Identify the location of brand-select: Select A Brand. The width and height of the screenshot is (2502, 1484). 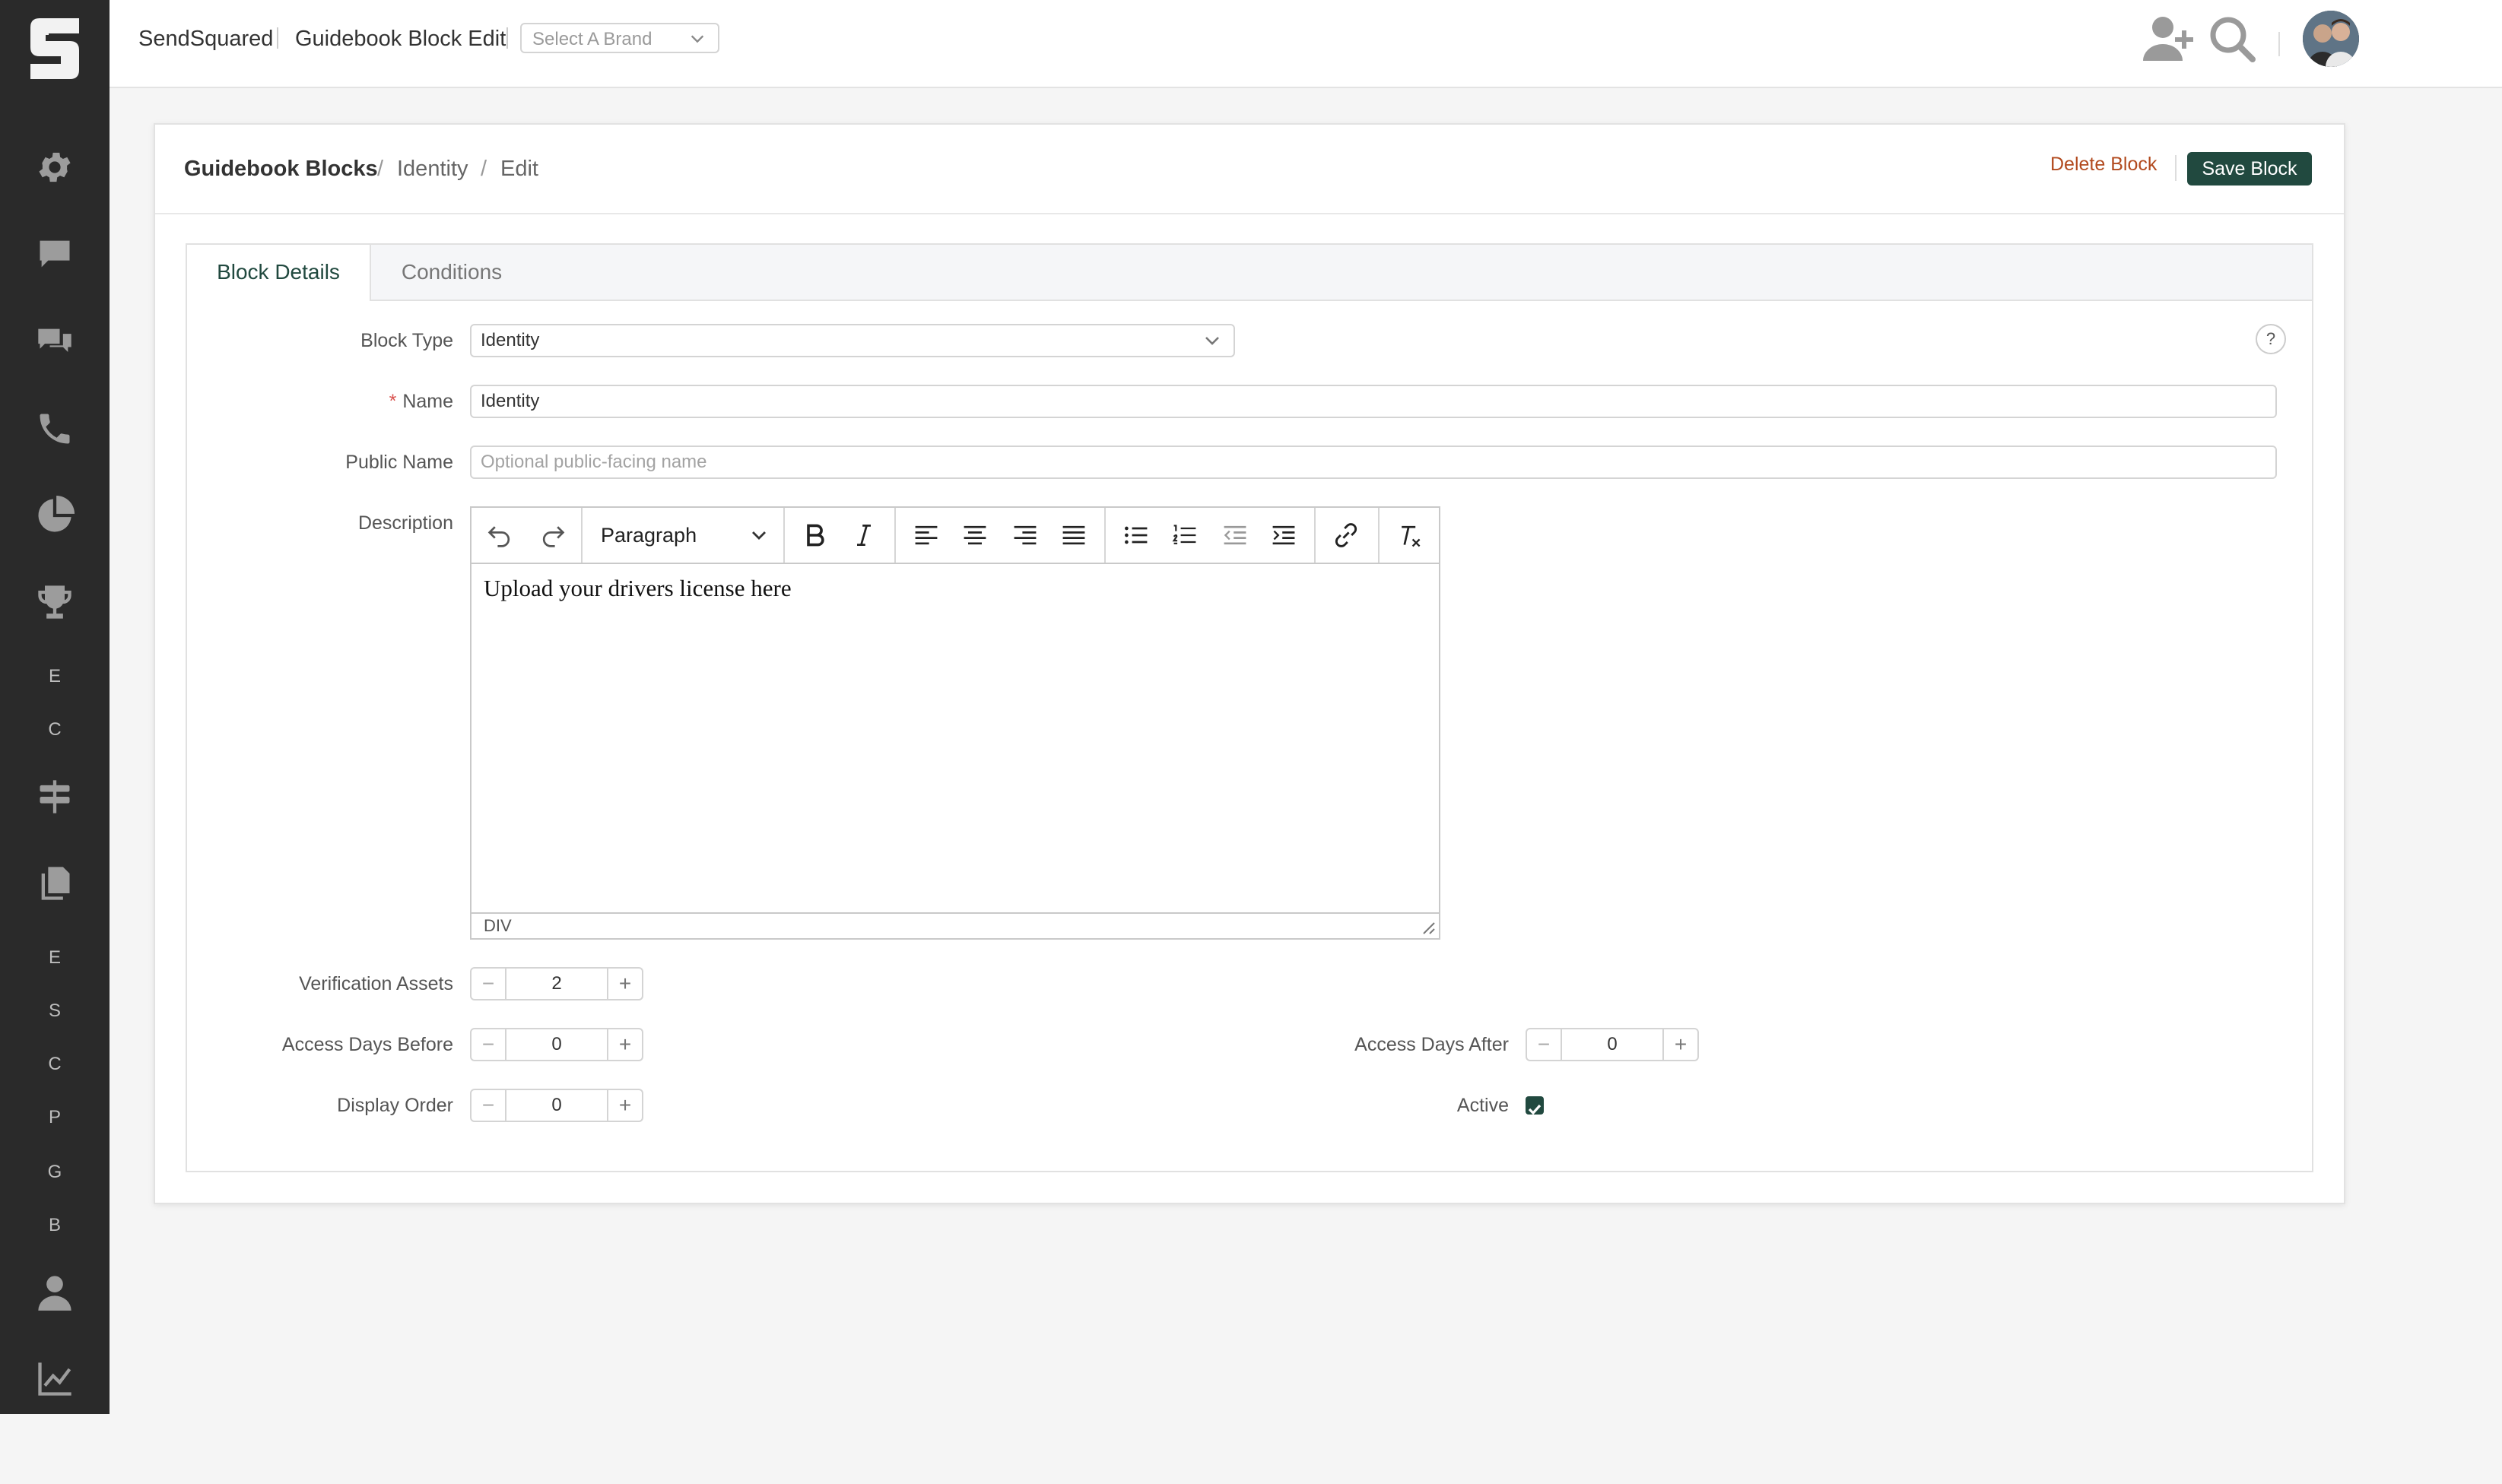
(619, 38).